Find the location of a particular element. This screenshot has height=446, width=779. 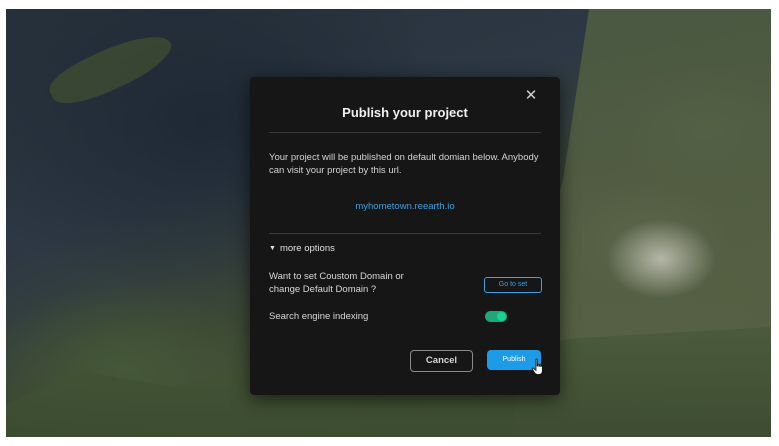

hand-pointer-icon is located at coordinates (537, 366).